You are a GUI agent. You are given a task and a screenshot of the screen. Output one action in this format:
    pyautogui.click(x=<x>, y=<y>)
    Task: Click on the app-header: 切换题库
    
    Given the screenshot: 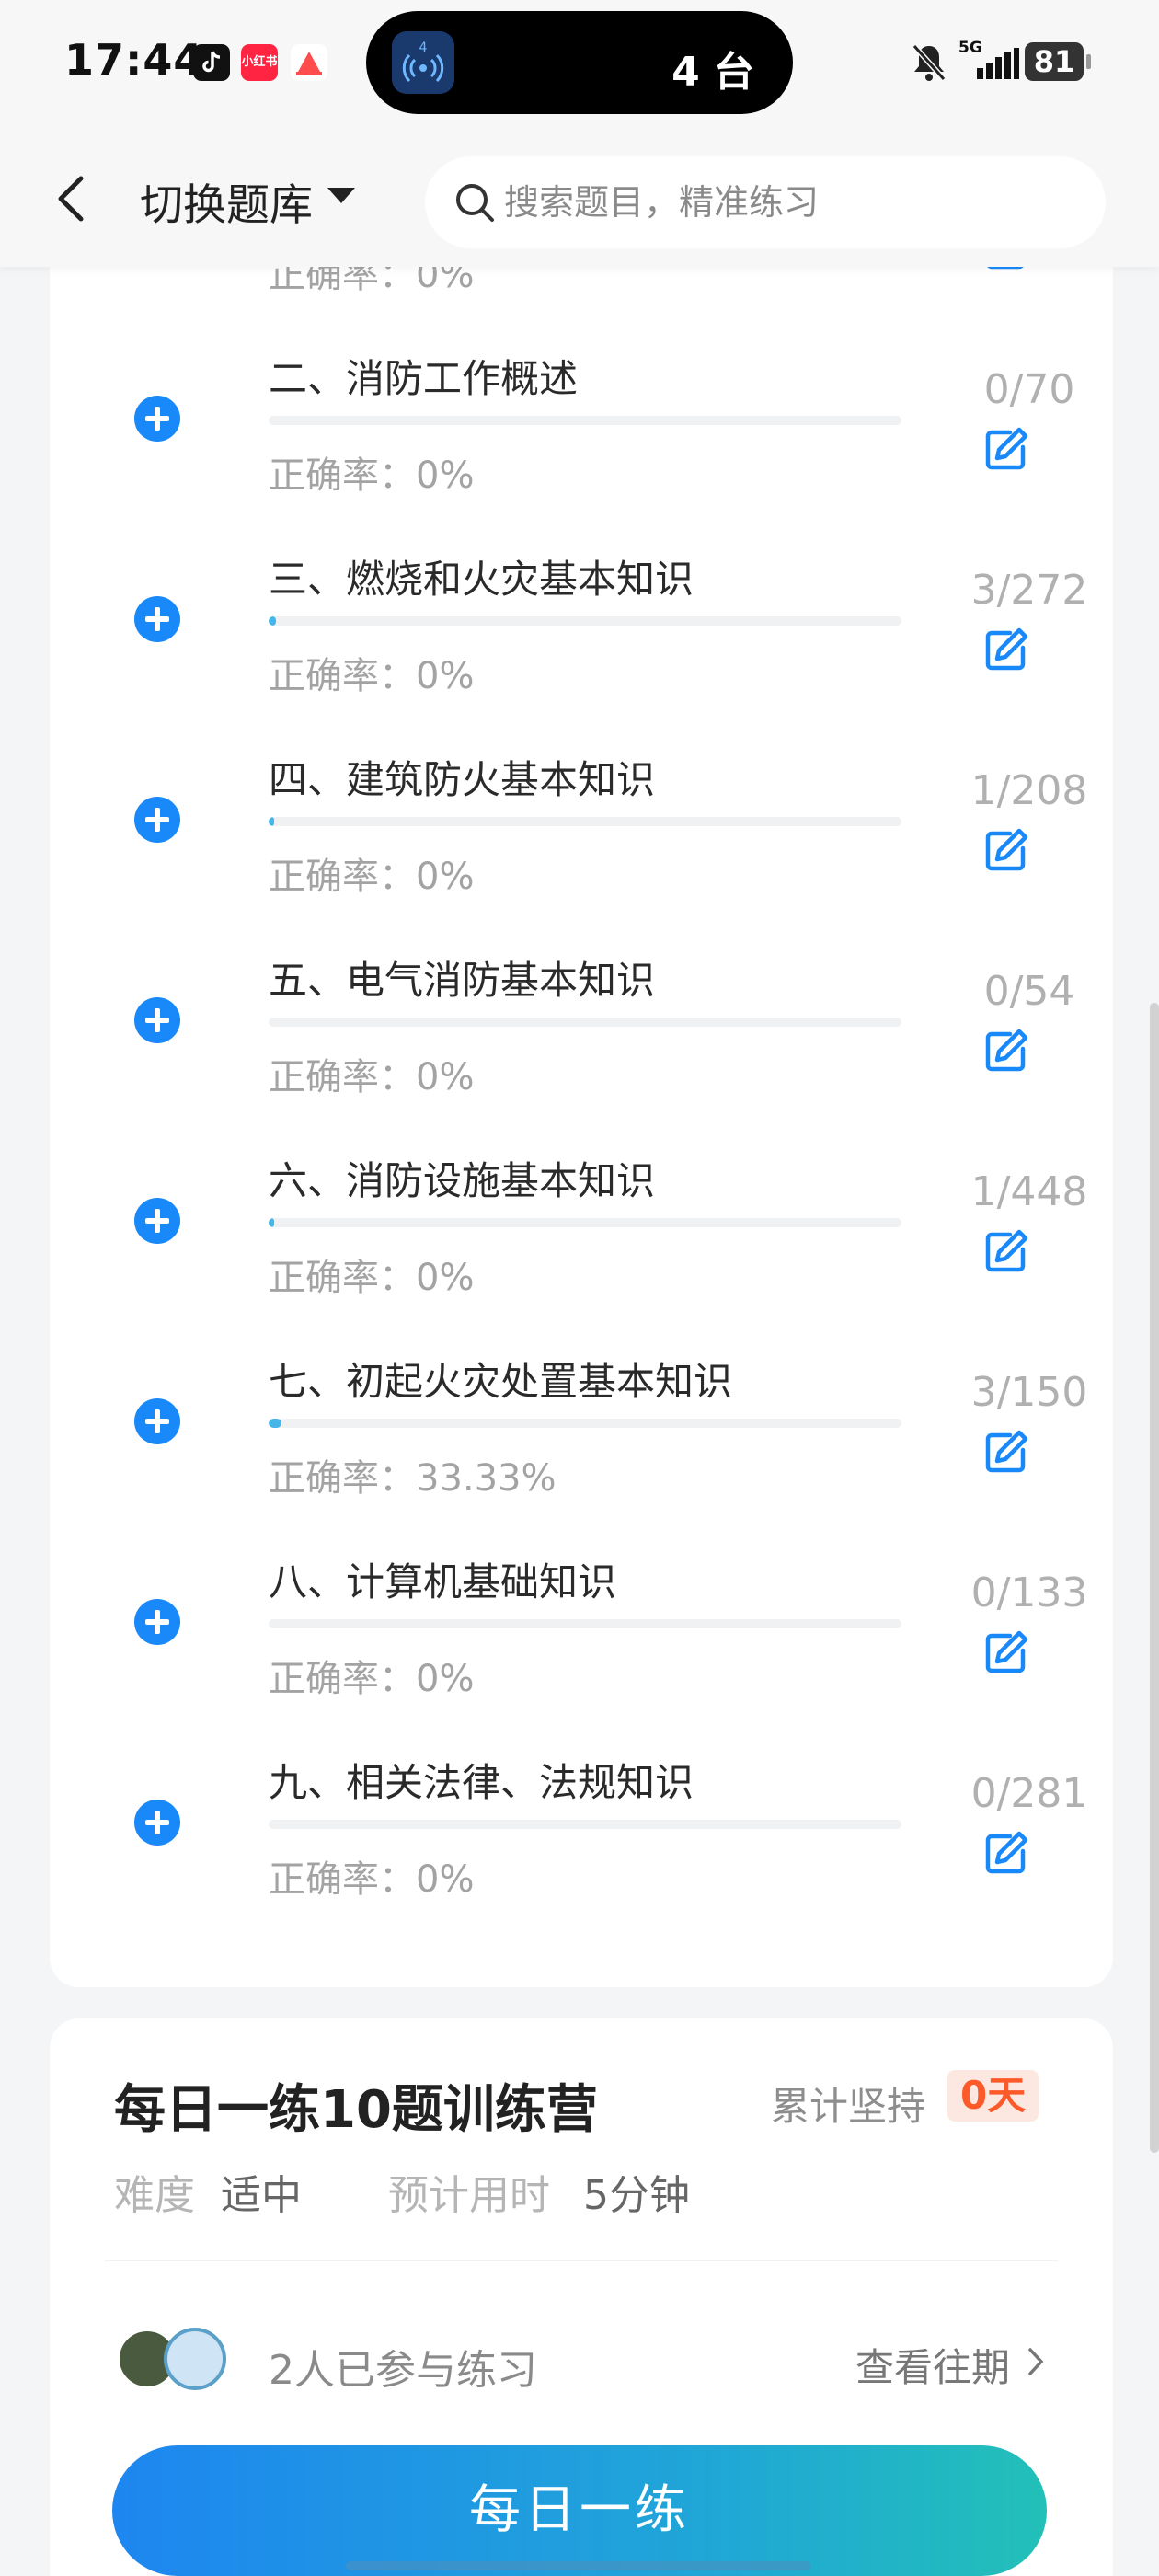 What is the action you would take?
    pyautogui.click(x=579, y=198)
    